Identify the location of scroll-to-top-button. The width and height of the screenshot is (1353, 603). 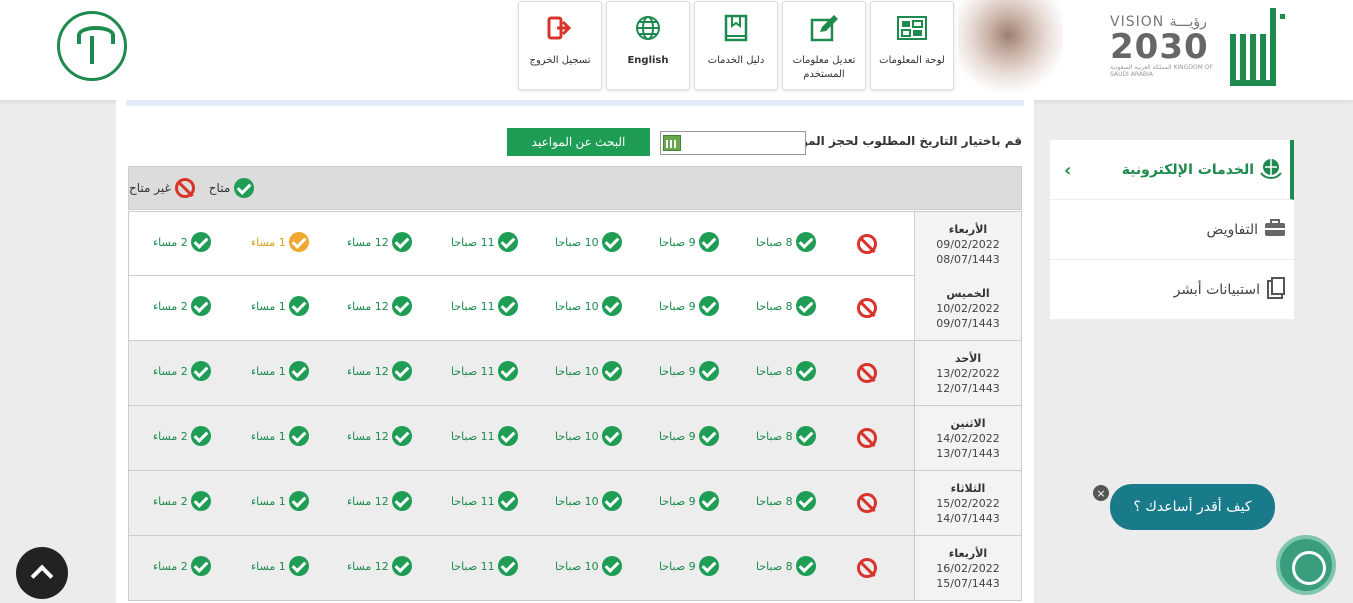
(42, 573).